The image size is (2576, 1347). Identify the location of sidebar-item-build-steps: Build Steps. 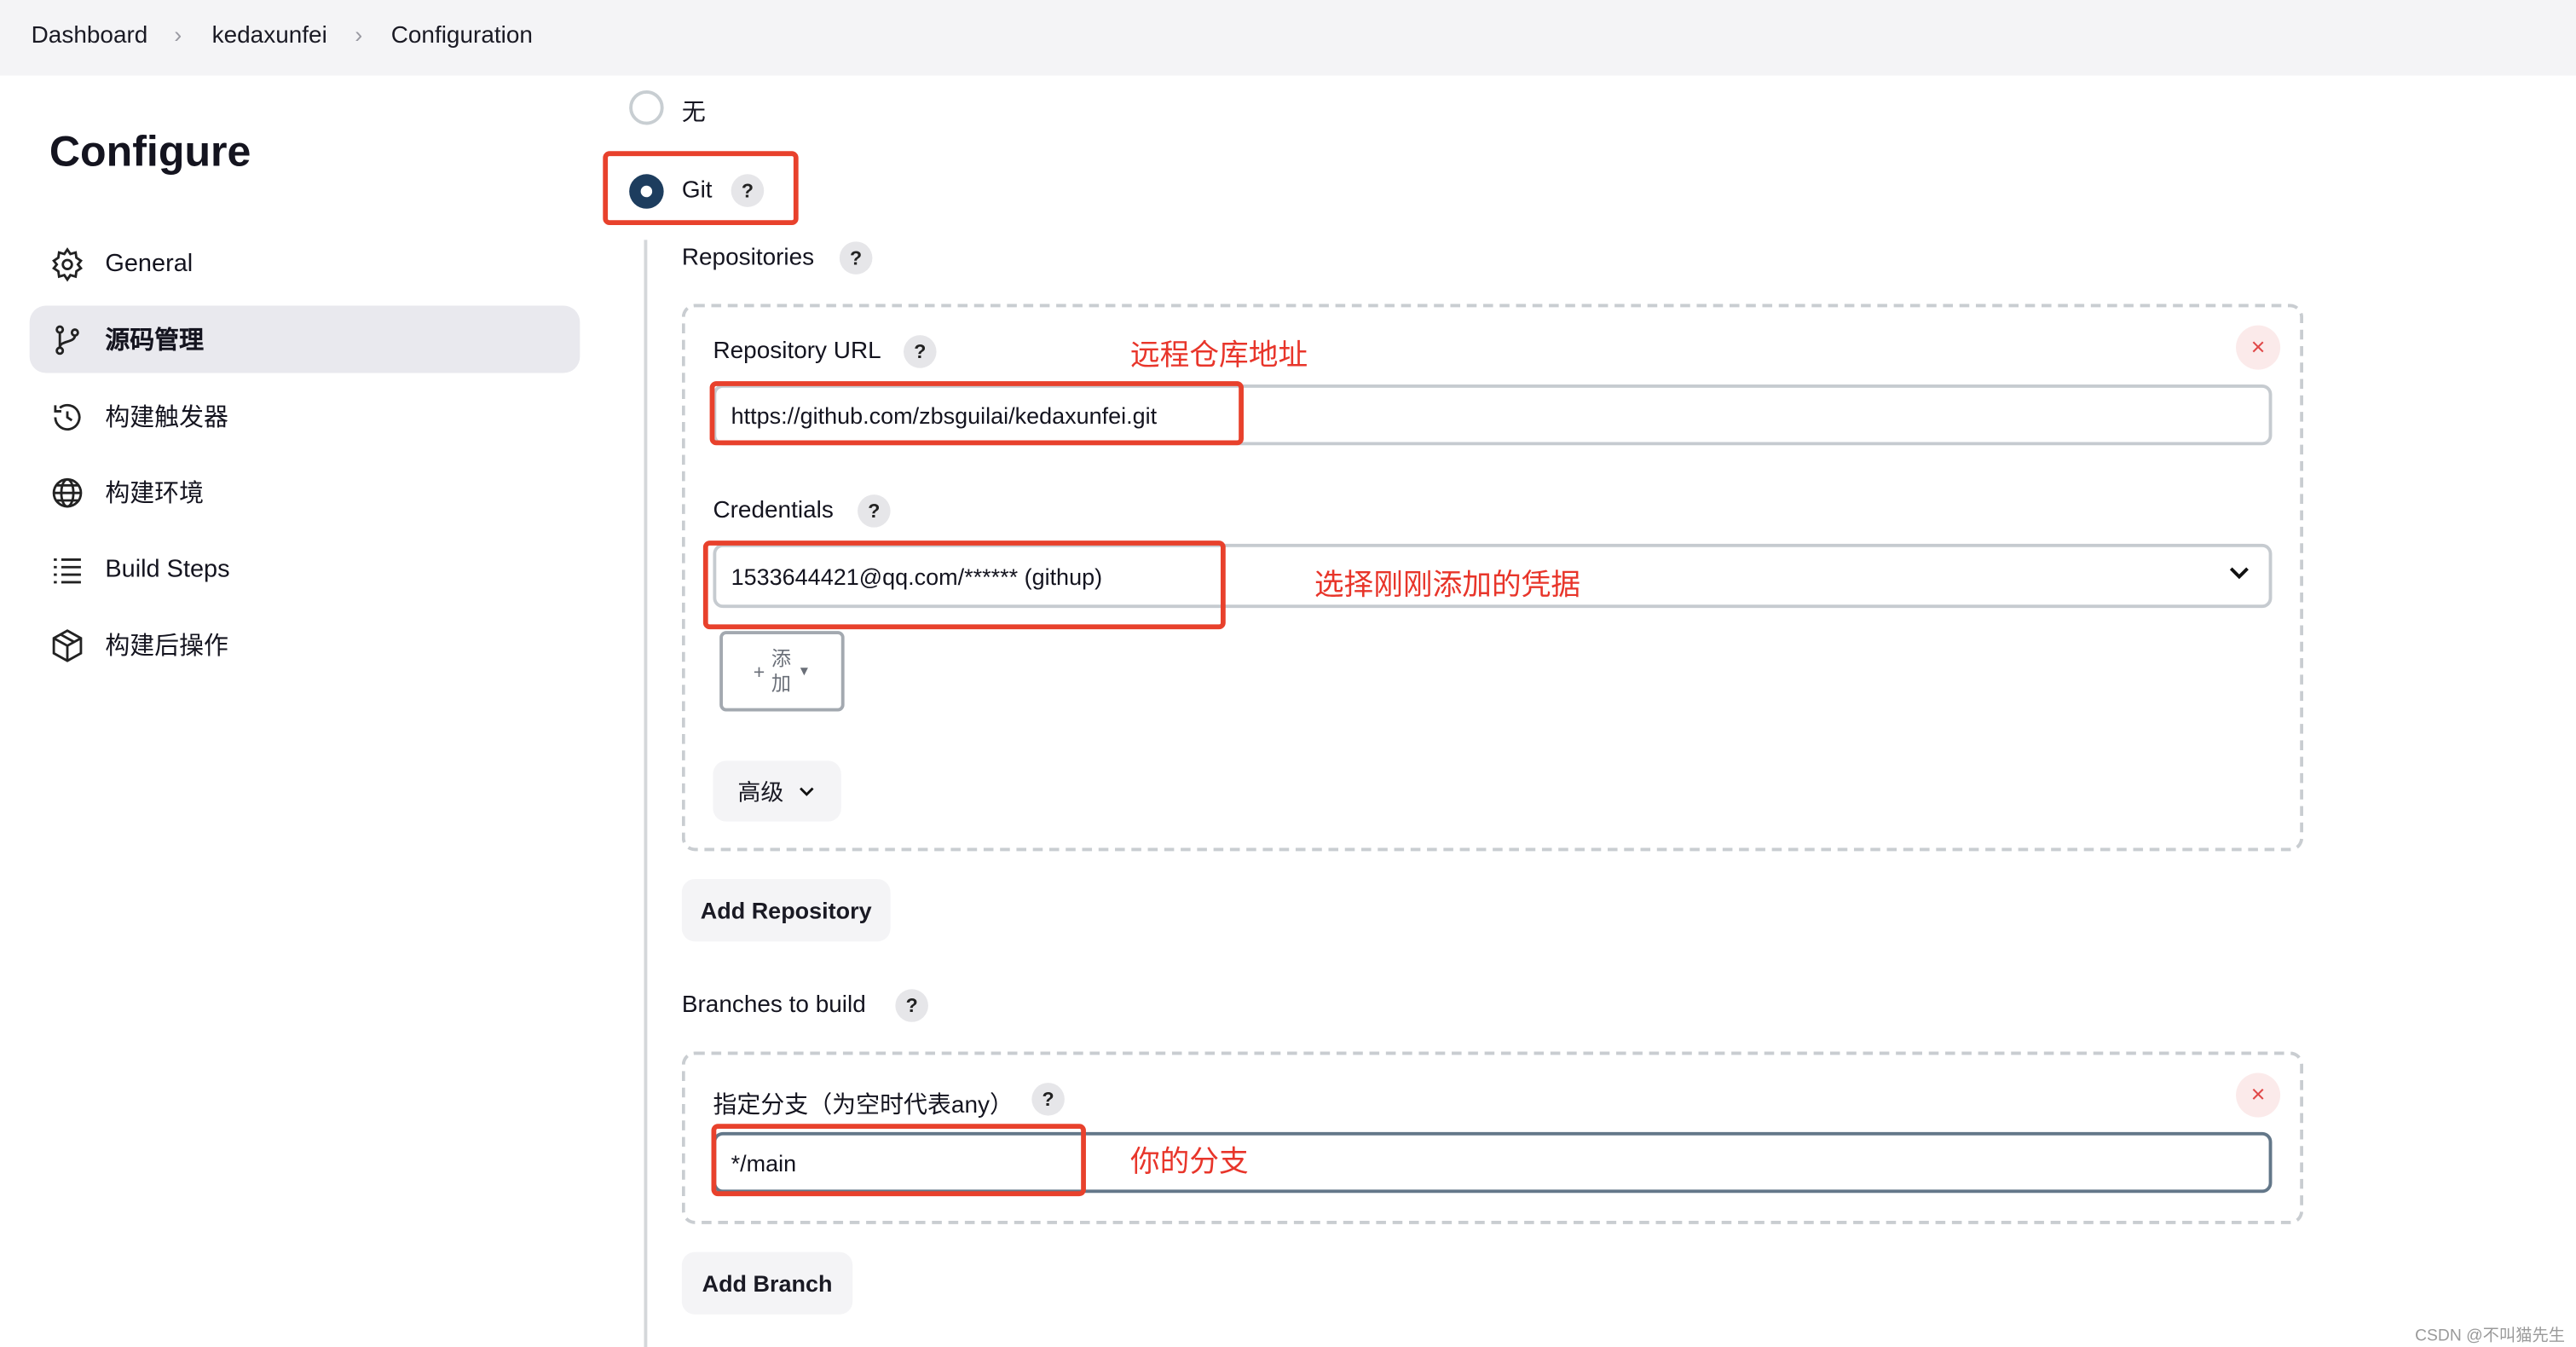
(305, 569).